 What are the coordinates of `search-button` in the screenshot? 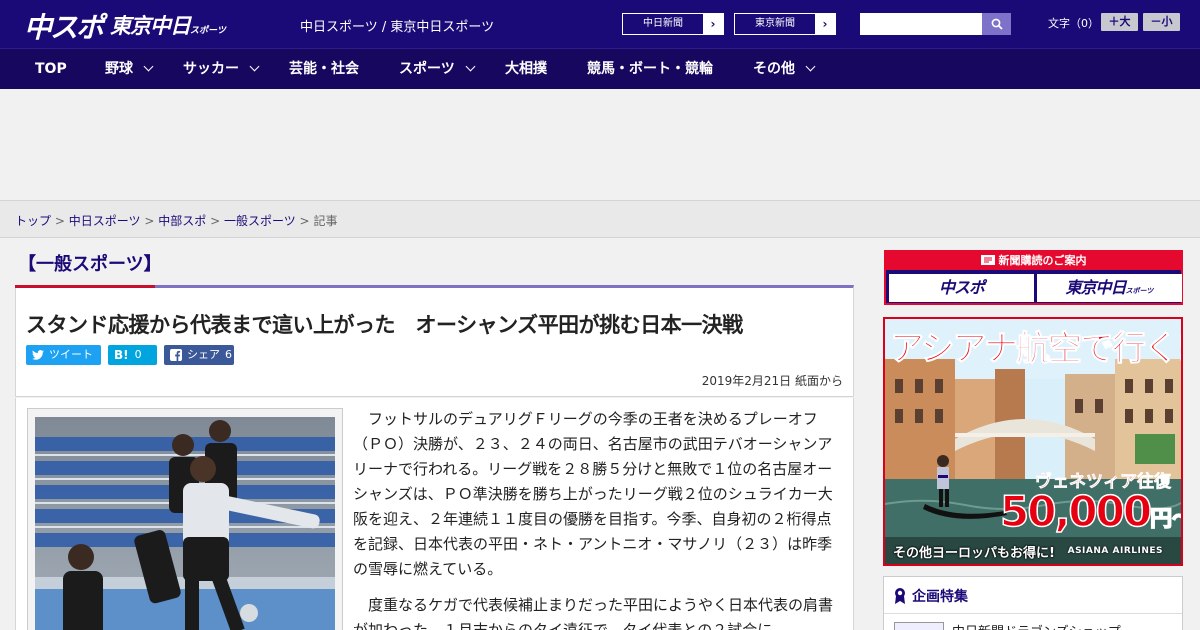 It's located at (996, 24).